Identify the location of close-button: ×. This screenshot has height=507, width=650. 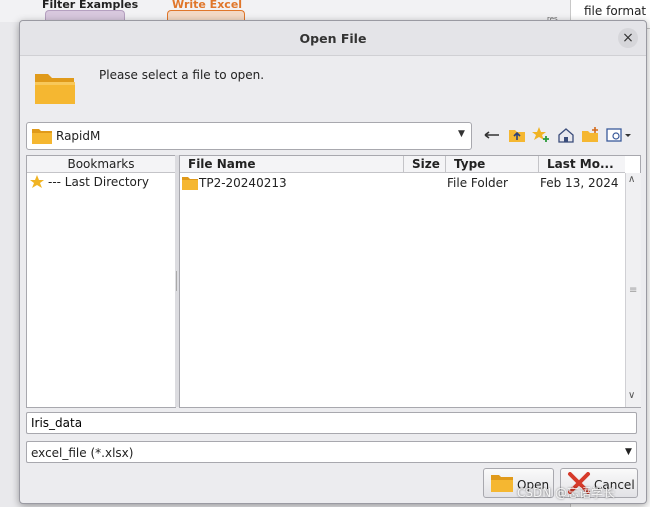
(628, 38).